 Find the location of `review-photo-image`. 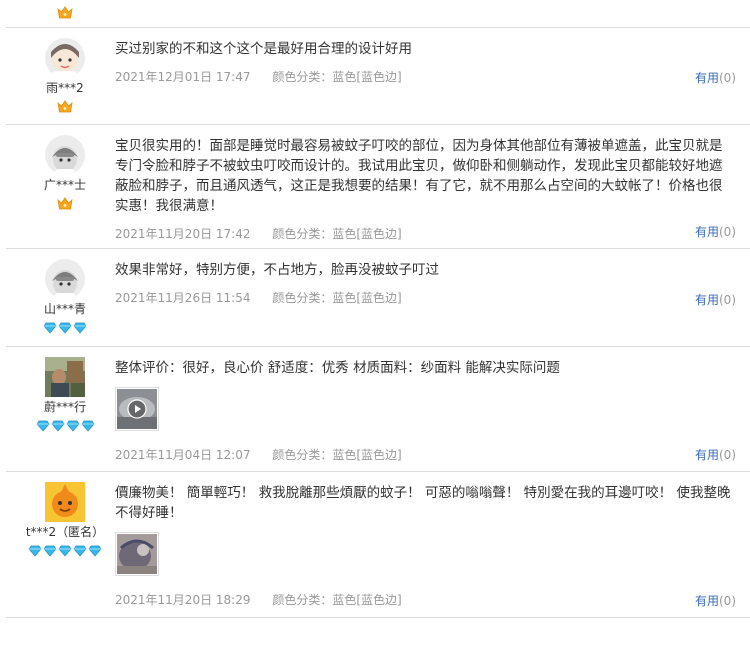

review-photo-image is located at coordinates (137, 554).